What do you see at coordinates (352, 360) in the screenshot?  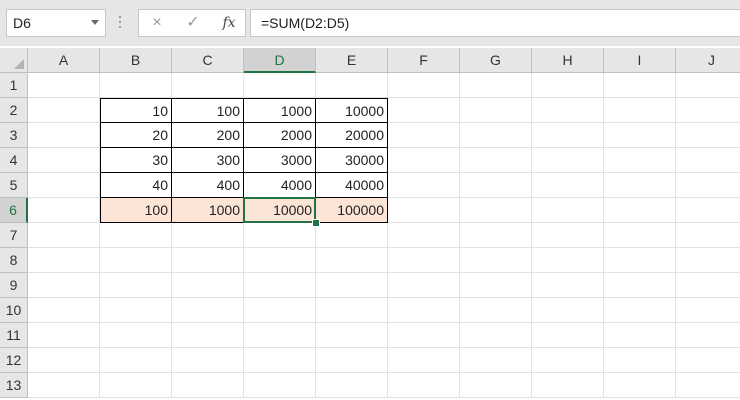 I see `cell-e12` at bounding box center [352, 360].